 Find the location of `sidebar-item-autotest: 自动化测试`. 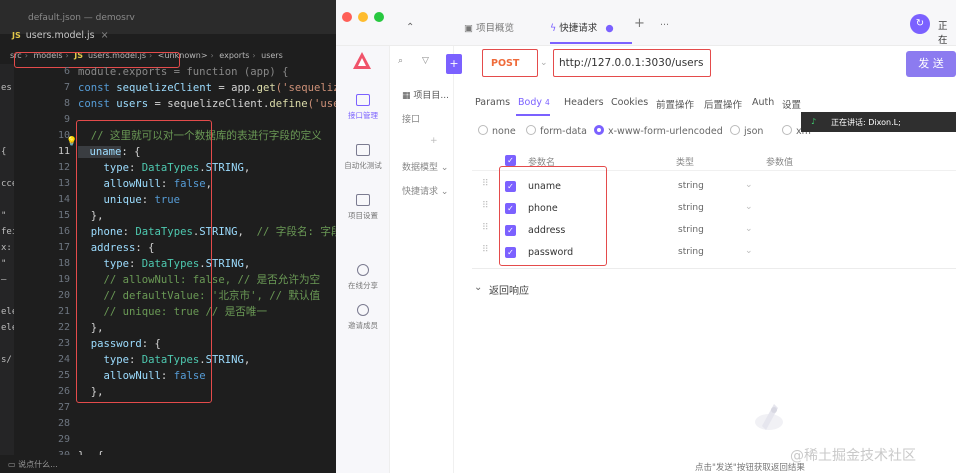

sidebar-item-autotest: 自动化测试 is located at coordinates (363, 157).